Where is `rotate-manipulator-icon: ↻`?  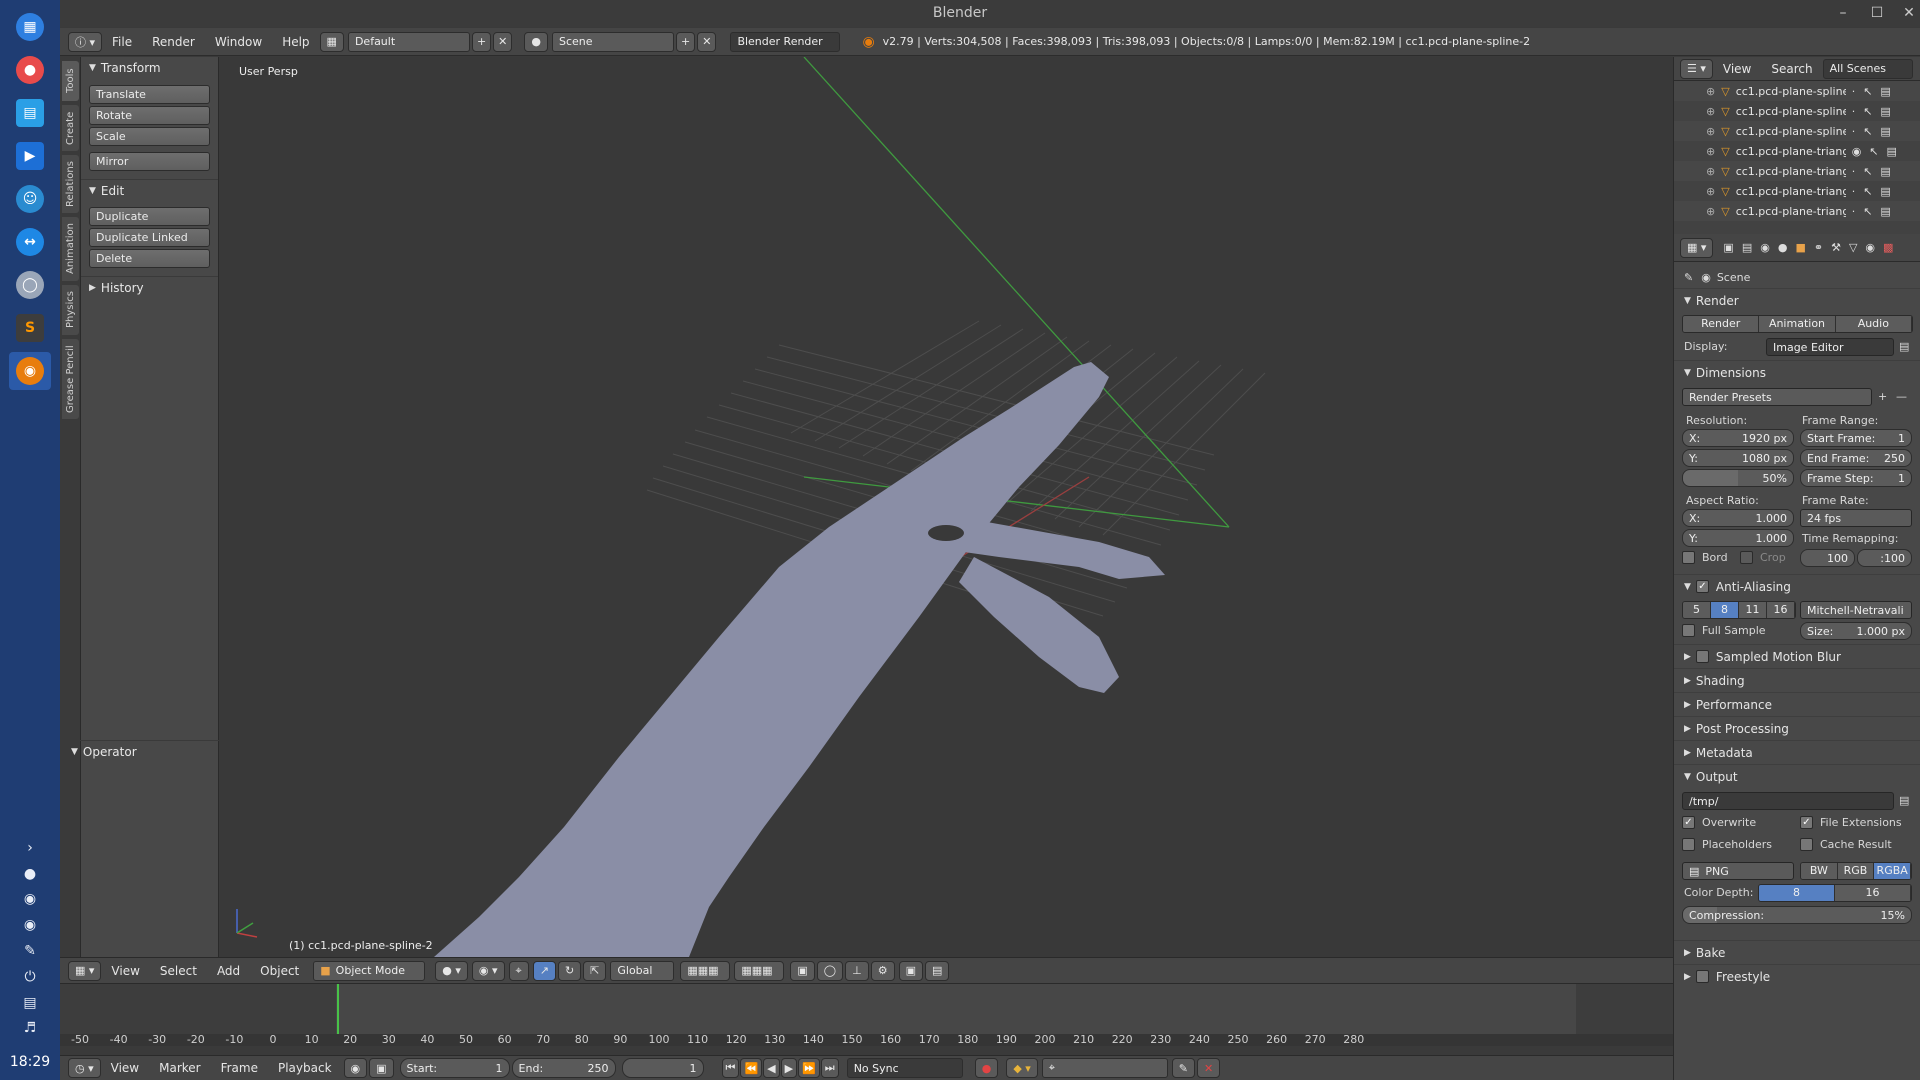
rotate-manipulator-icon: ↻ is located at coordinates (569, 970).